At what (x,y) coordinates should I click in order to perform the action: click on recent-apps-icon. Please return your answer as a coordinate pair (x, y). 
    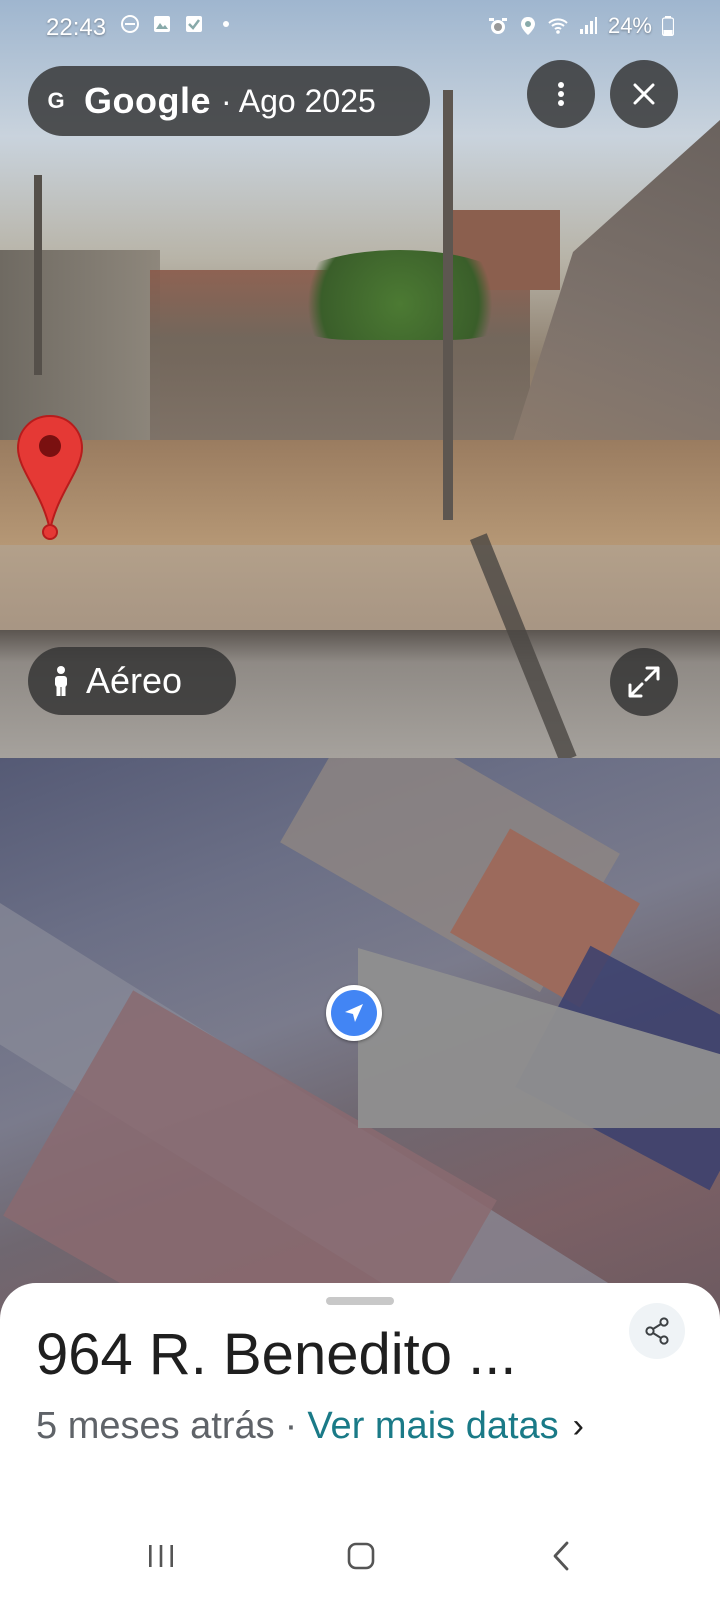
    Looking at the image, I should click on (161, 1556).